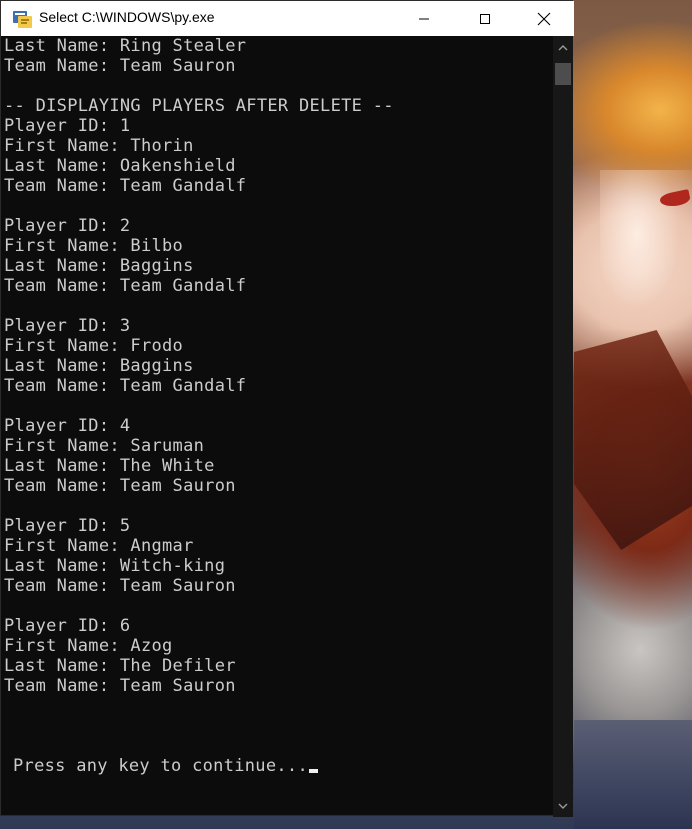  I want to click on chevron-up-icon, so click(563, 48).